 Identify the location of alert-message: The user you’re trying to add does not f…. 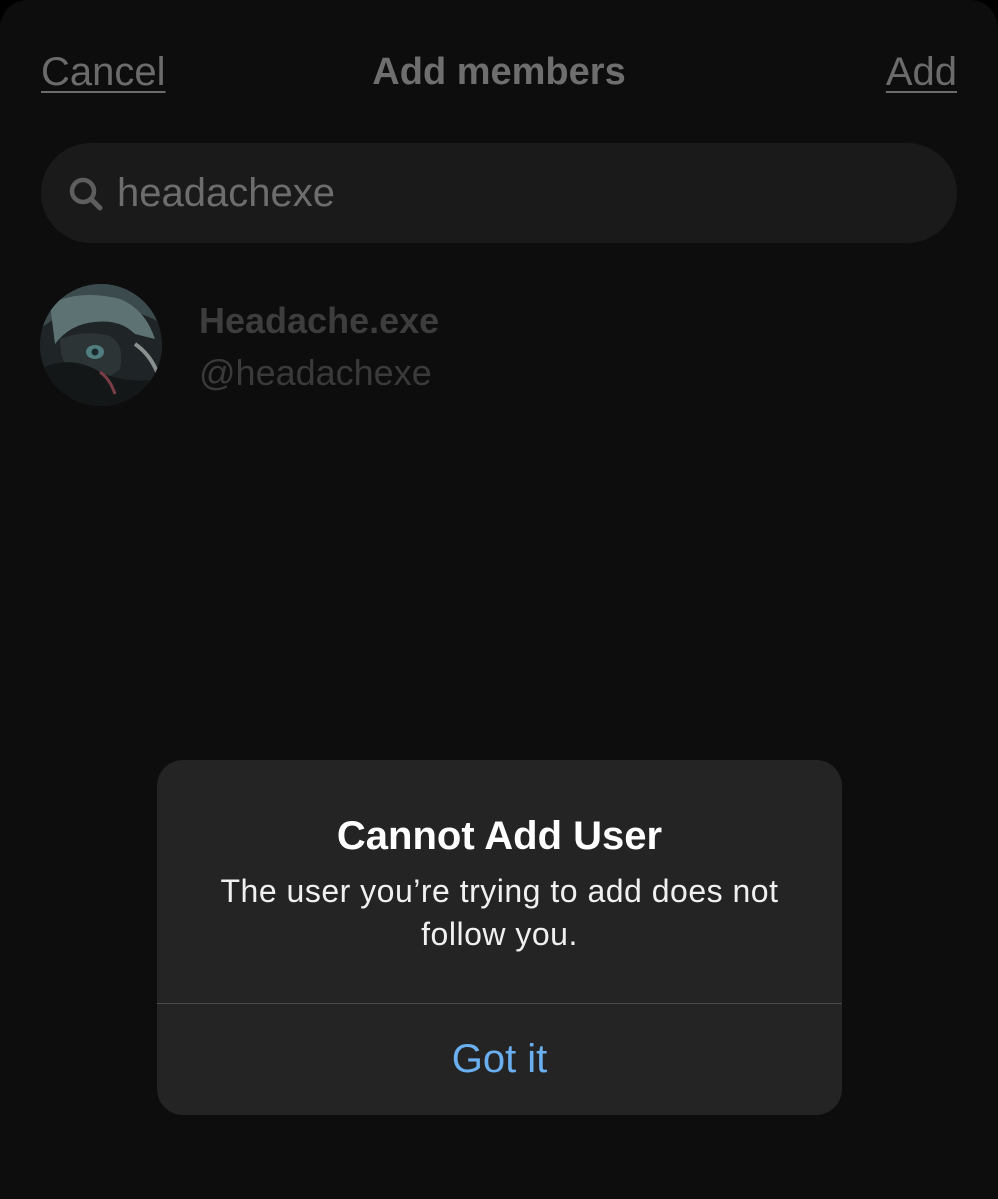
(499, 912).